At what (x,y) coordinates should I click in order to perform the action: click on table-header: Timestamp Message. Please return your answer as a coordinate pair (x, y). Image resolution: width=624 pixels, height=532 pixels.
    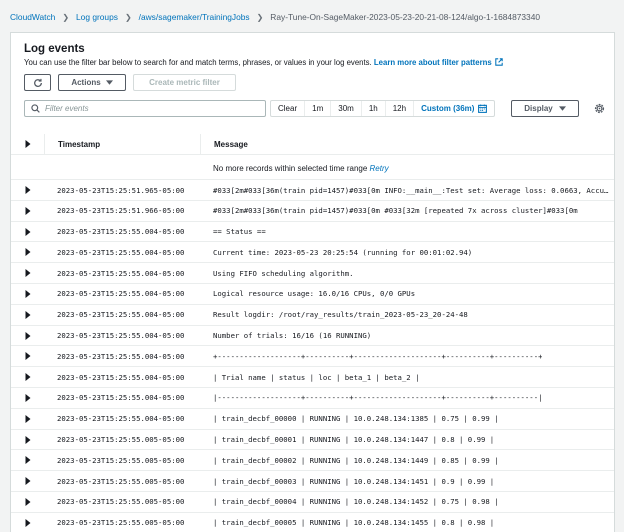
    Looking at the image, I should click on (312, 144).